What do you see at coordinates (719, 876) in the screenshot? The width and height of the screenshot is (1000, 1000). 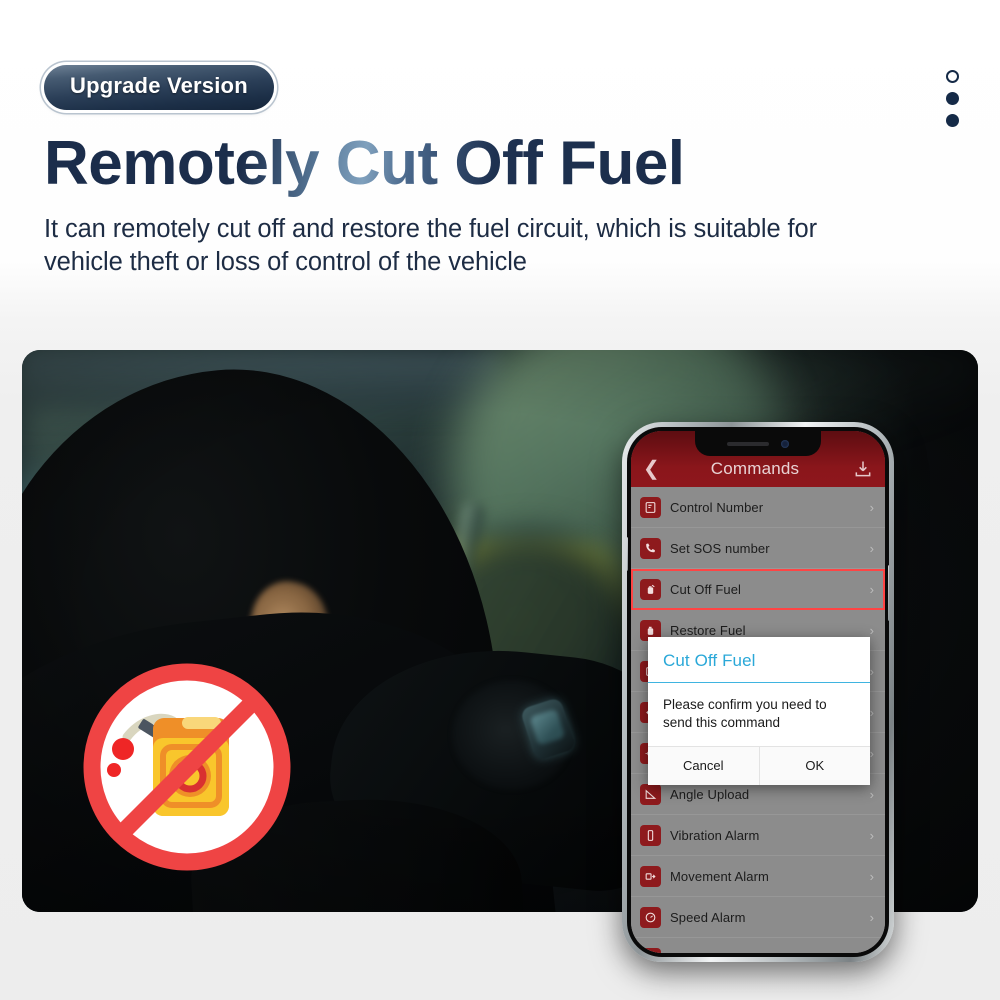 I see `command-label: Movement Alarm` at bounding box center [719, 876].